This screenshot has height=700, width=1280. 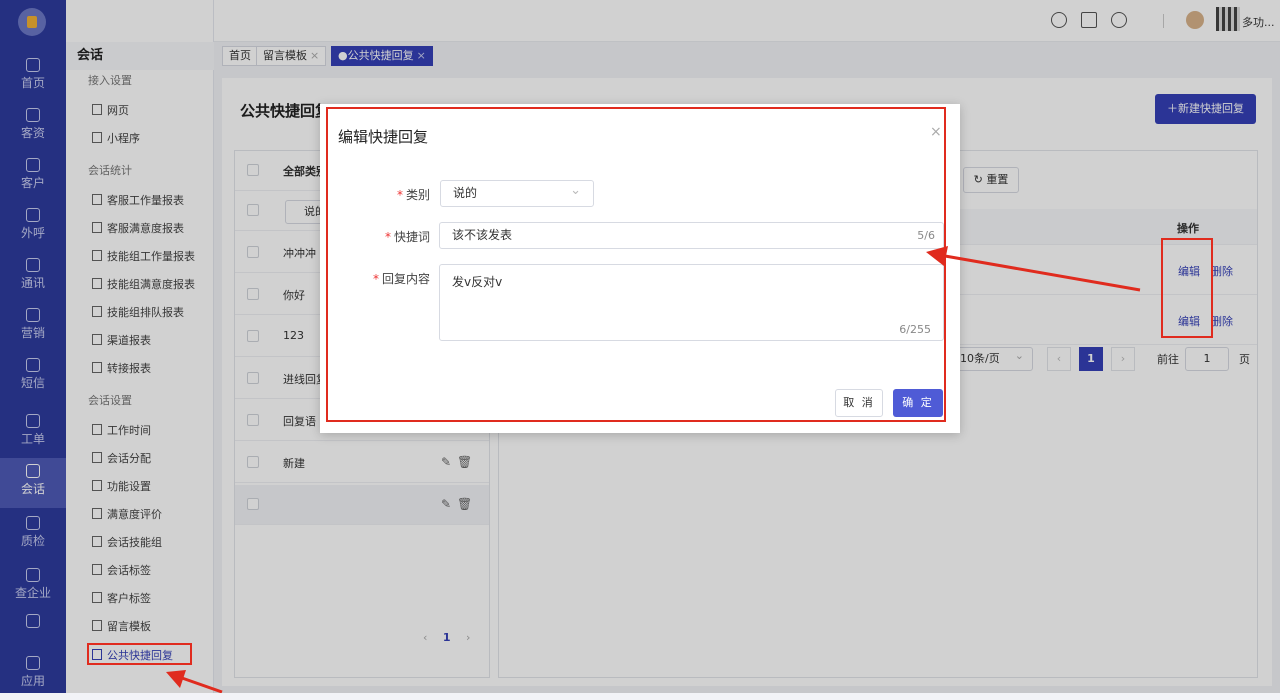 What do you see at coordinates (139, 654) in the screenshot?
I see `highlight-sidebar-item` at bounding box center [139, 654].